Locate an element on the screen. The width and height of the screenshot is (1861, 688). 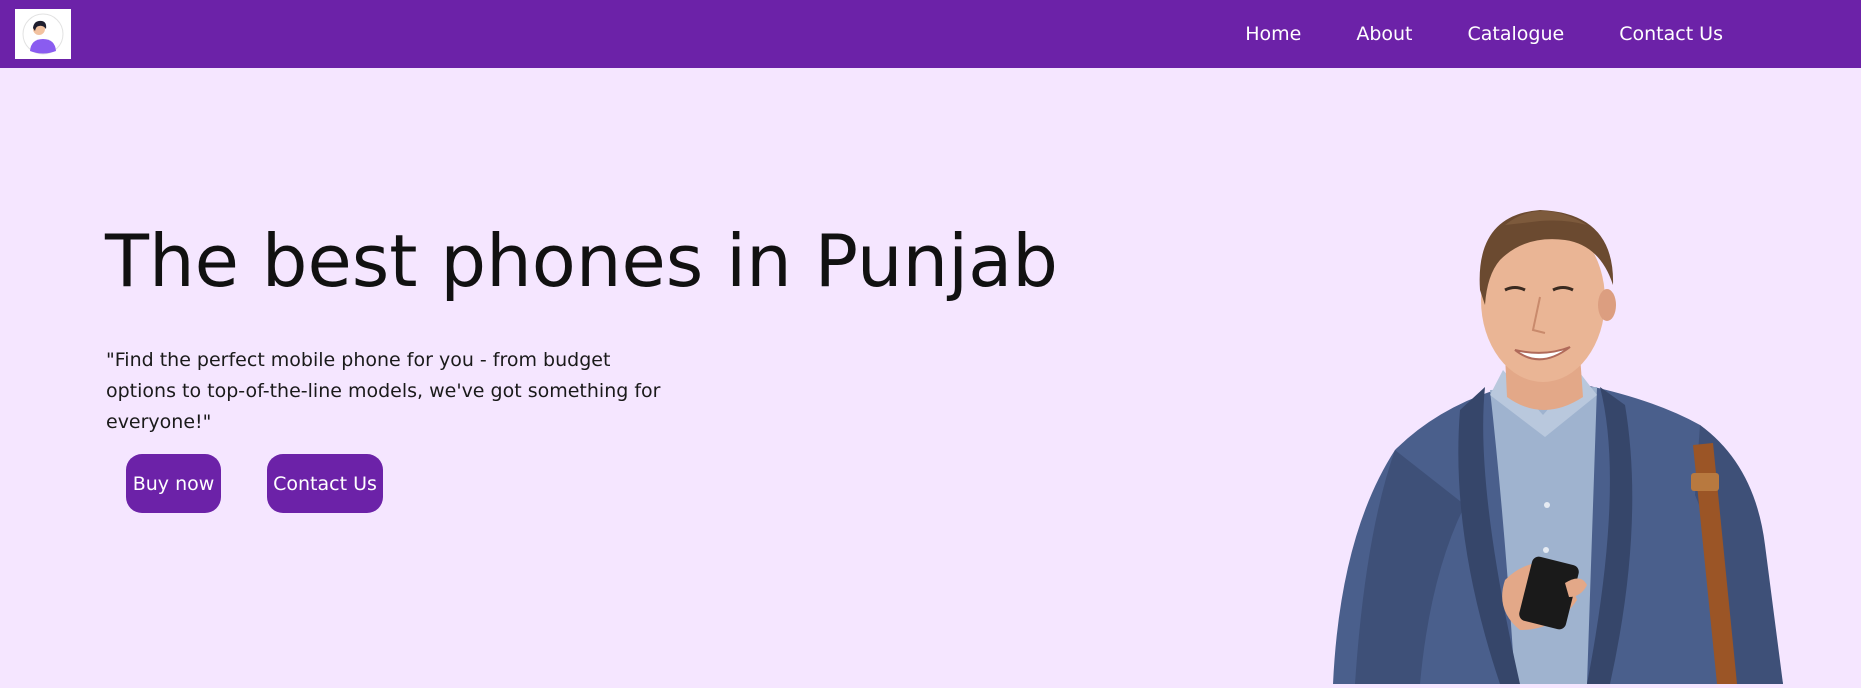
user-avatar-icon is located at coordinates (43, 34).